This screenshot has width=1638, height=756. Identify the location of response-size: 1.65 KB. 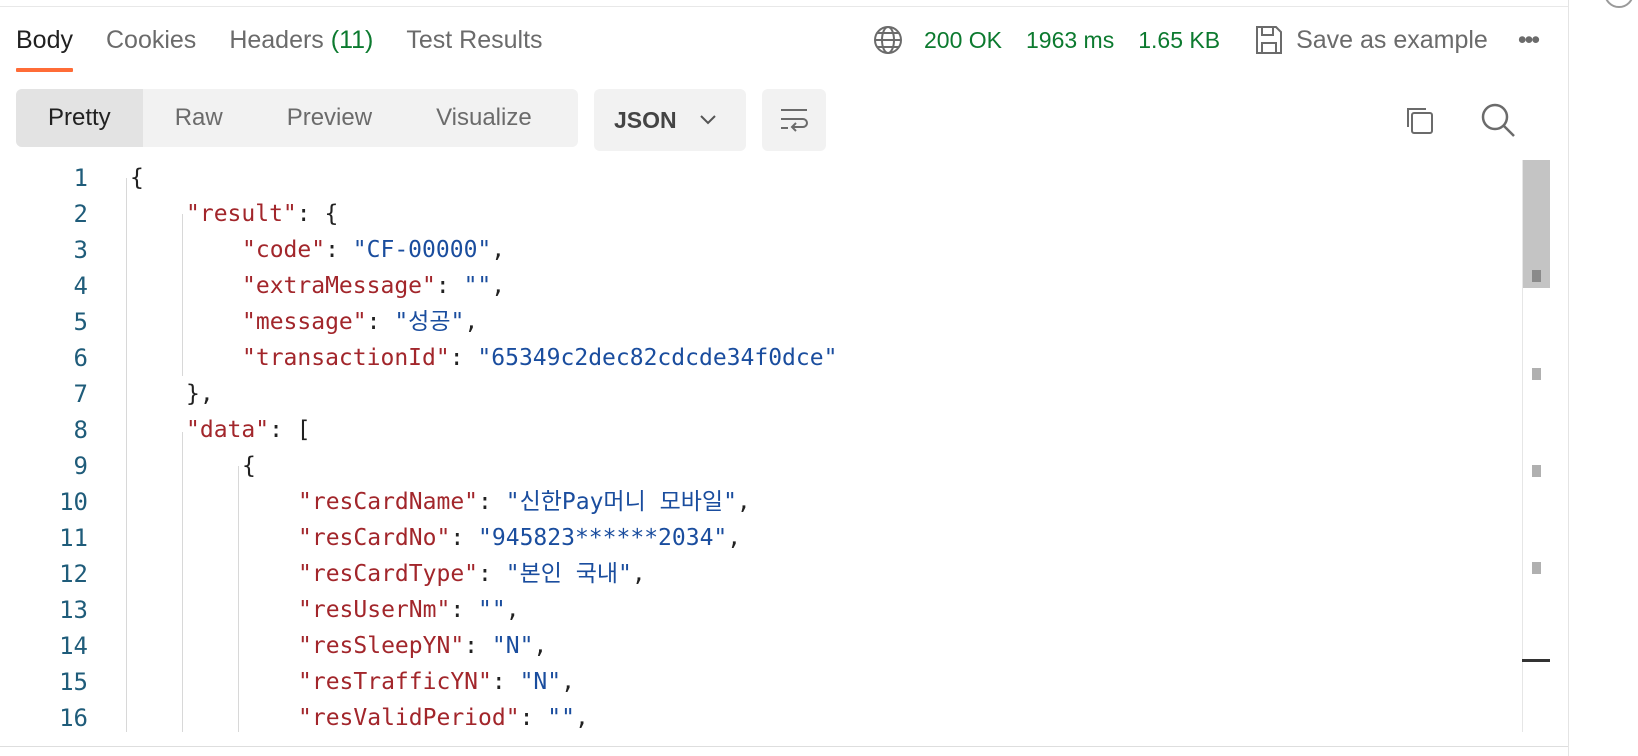
(1179, 40).